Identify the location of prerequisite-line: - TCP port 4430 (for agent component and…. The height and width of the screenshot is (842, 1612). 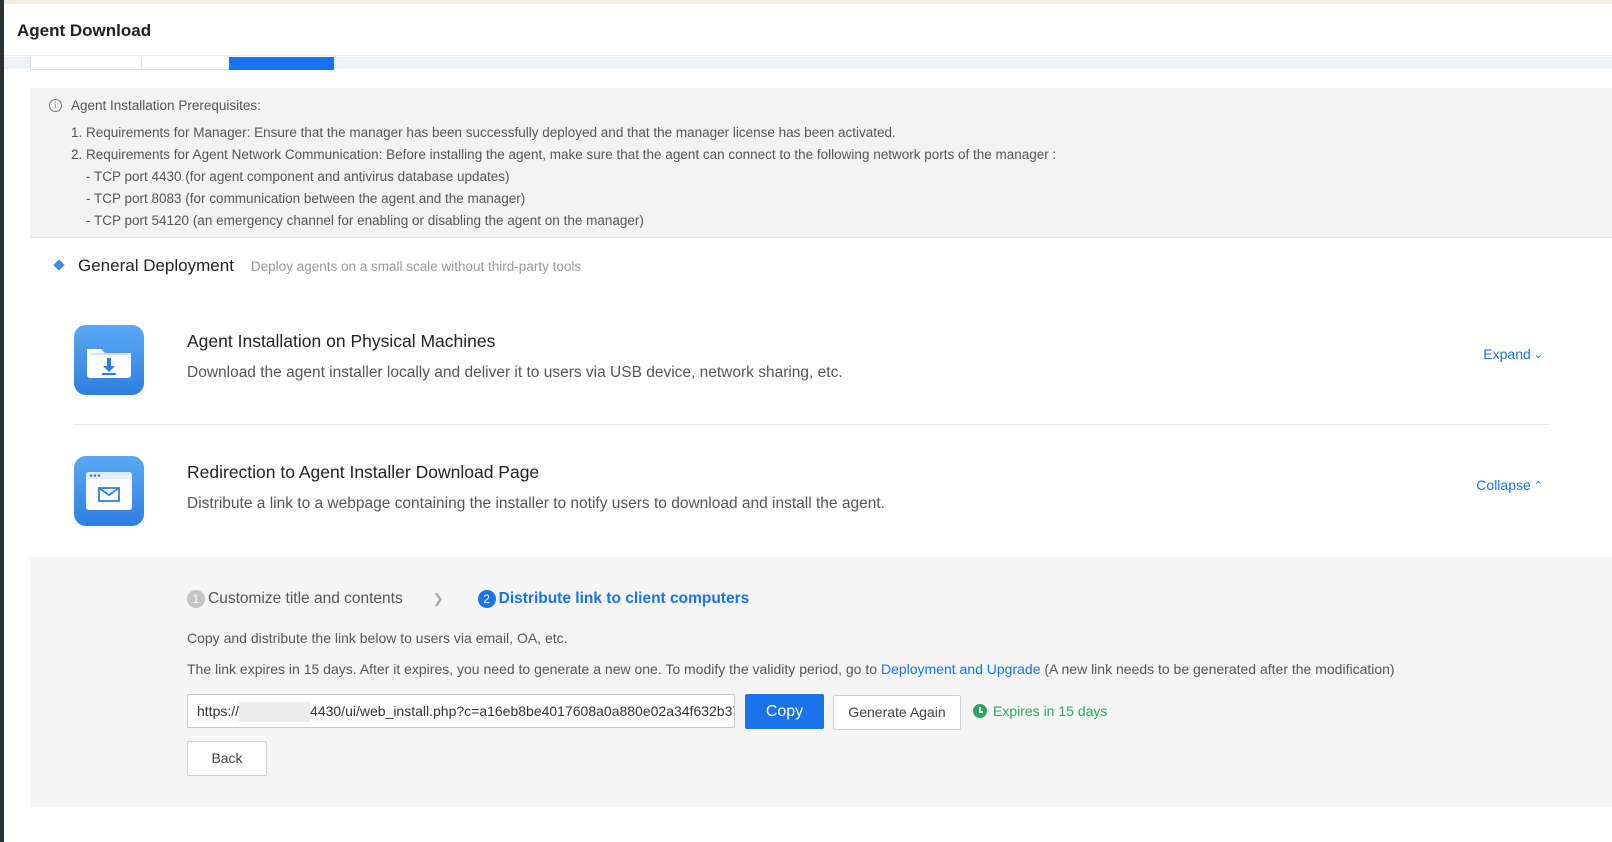
(298, 176).